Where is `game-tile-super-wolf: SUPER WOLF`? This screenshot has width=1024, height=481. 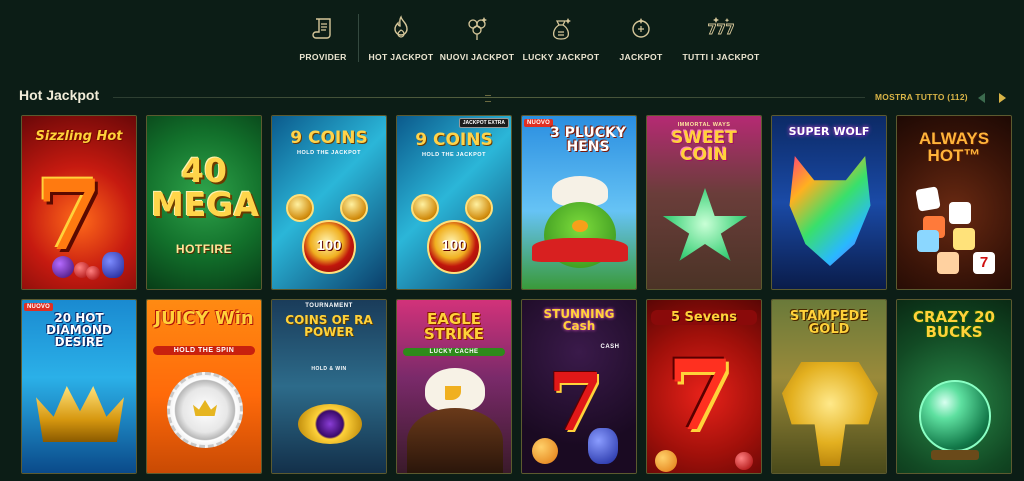 game-tile-super-wolf: SUPER WOLF is located at coordinates (829, 202).